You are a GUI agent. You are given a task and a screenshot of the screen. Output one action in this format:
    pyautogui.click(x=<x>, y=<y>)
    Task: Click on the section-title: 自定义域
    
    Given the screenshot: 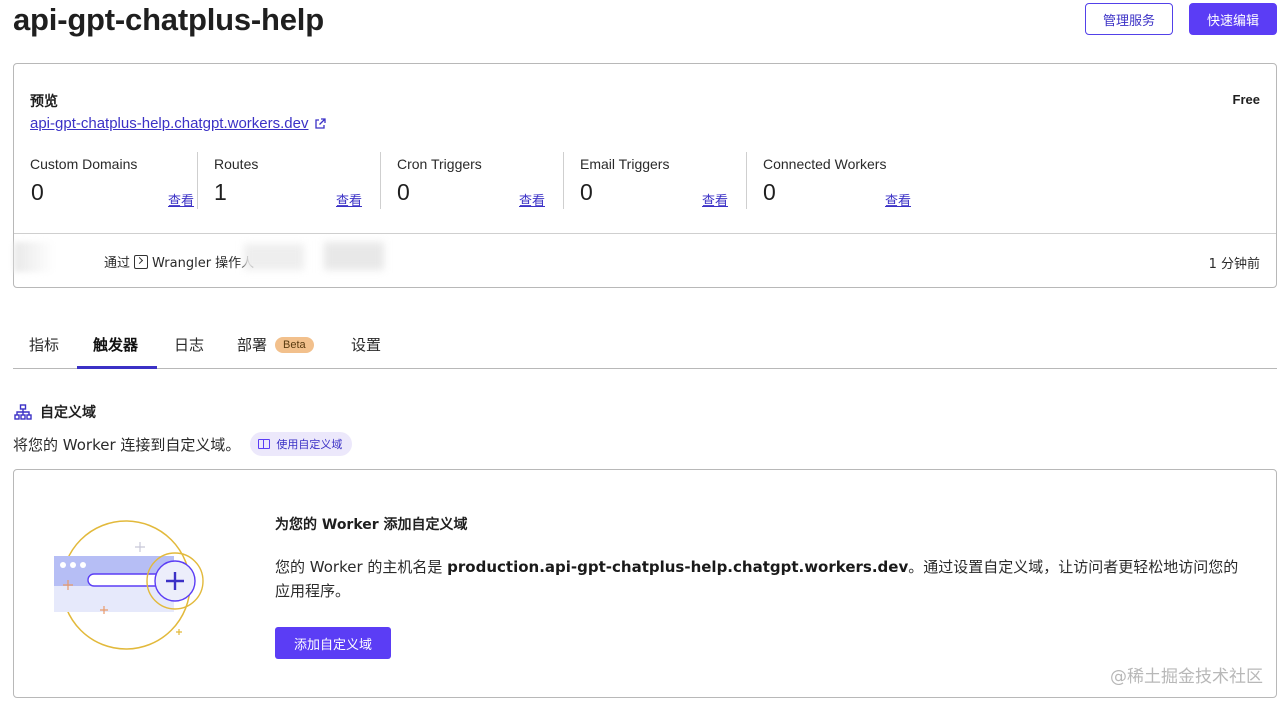 What is the action you would take?
    pyautogui.click(x=55, y=412)
    